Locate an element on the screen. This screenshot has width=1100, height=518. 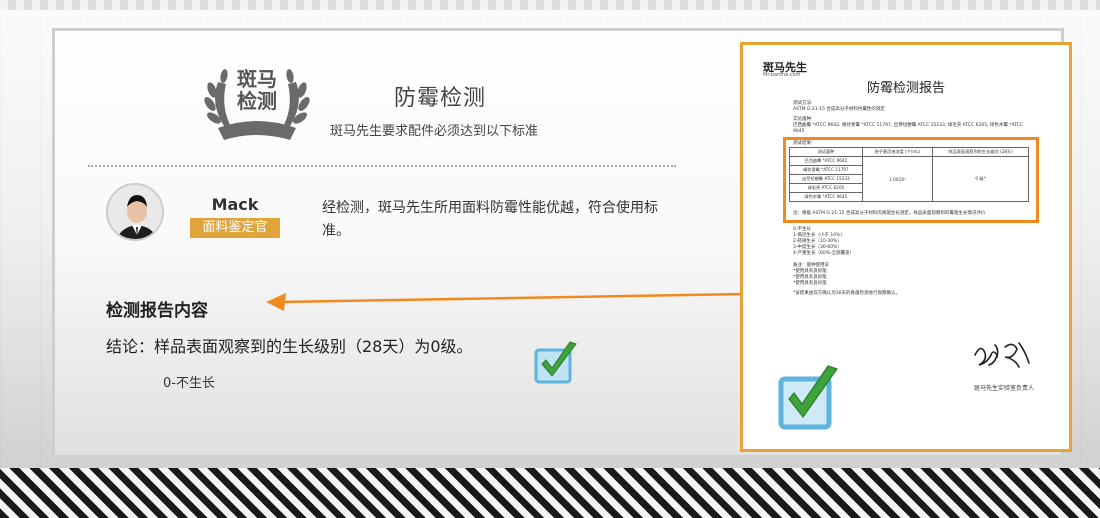
report-method-text: ASTM G 21-15 合成高分子材料抗霉性的测定 is located at coordinates (839, 109).